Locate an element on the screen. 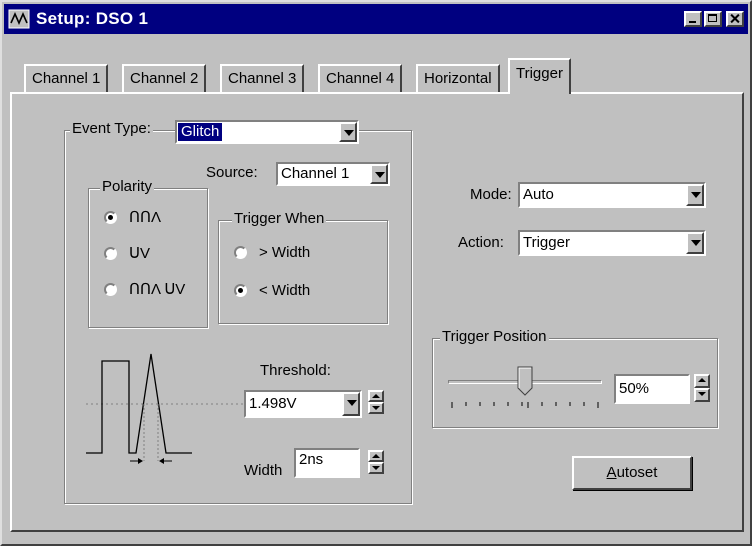 This screenshot has width=752, height=546. polarity-either-radio: ՈՈΛ ՍV is located at coordinates (144, 289).